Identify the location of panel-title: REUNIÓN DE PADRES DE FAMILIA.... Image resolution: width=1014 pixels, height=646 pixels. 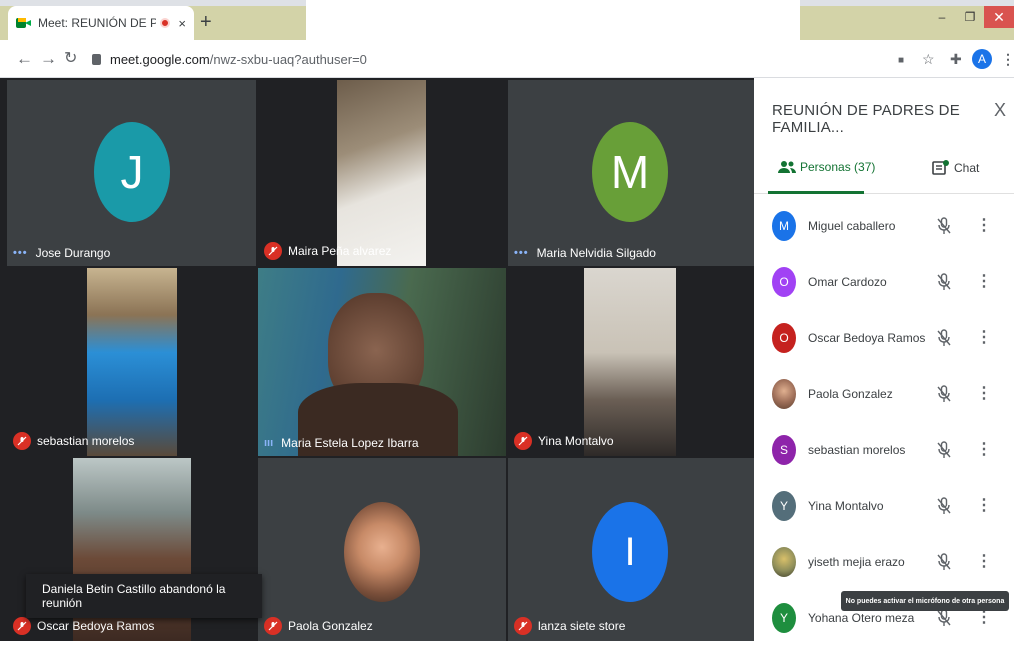
(866, 119).